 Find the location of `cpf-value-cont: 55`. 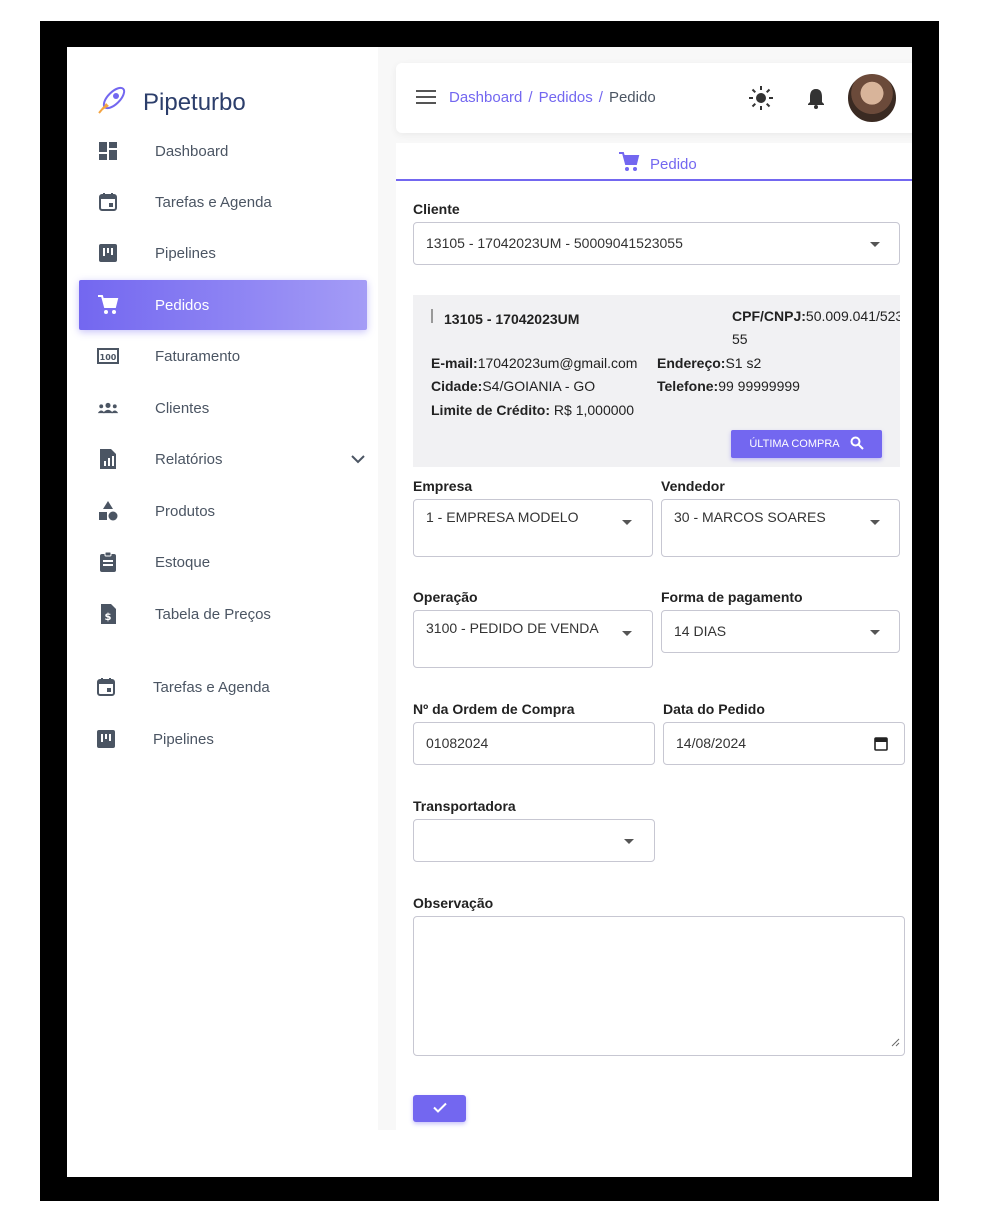

cpf-value-cont: 55 is located at coordinates (740, 339).